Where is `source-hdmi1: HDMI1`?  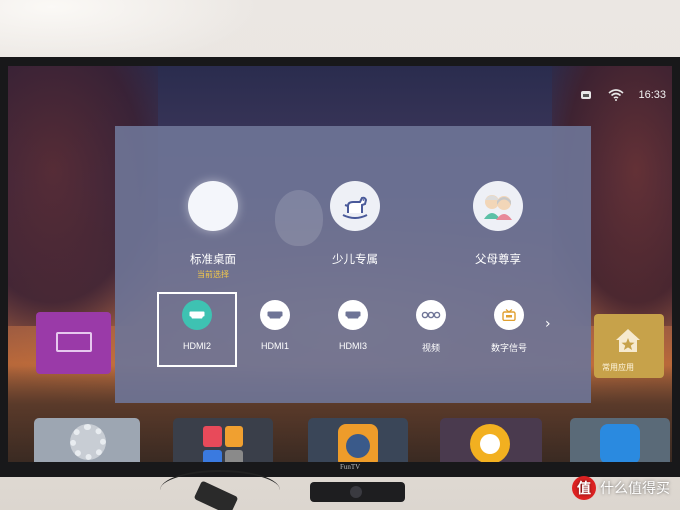 source-hdmi1: HDMI1 is located at coordinates (275, 329).